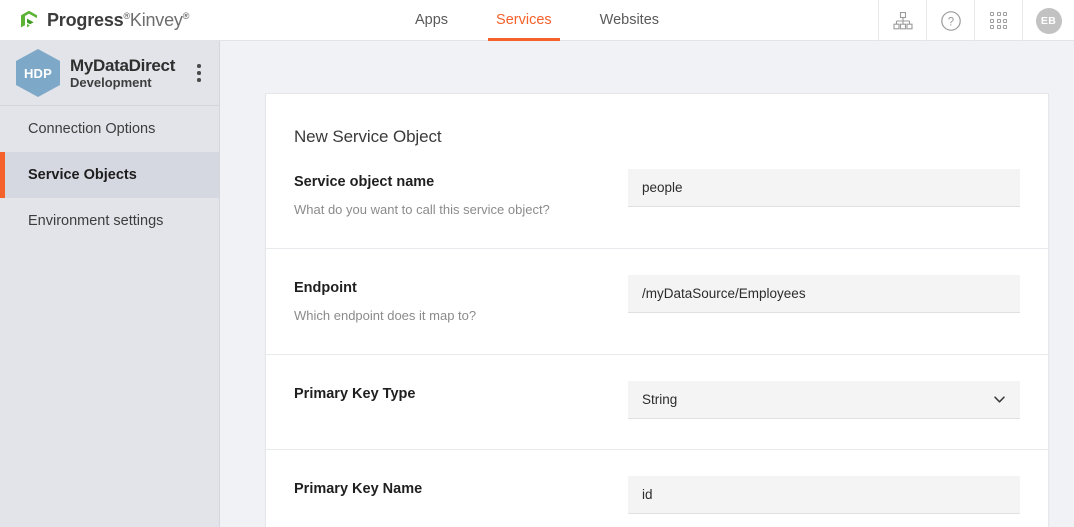 This screenshot has height=527, width=1074. I want to click on form-label-block: Primary Key Type, so click(461, 392).